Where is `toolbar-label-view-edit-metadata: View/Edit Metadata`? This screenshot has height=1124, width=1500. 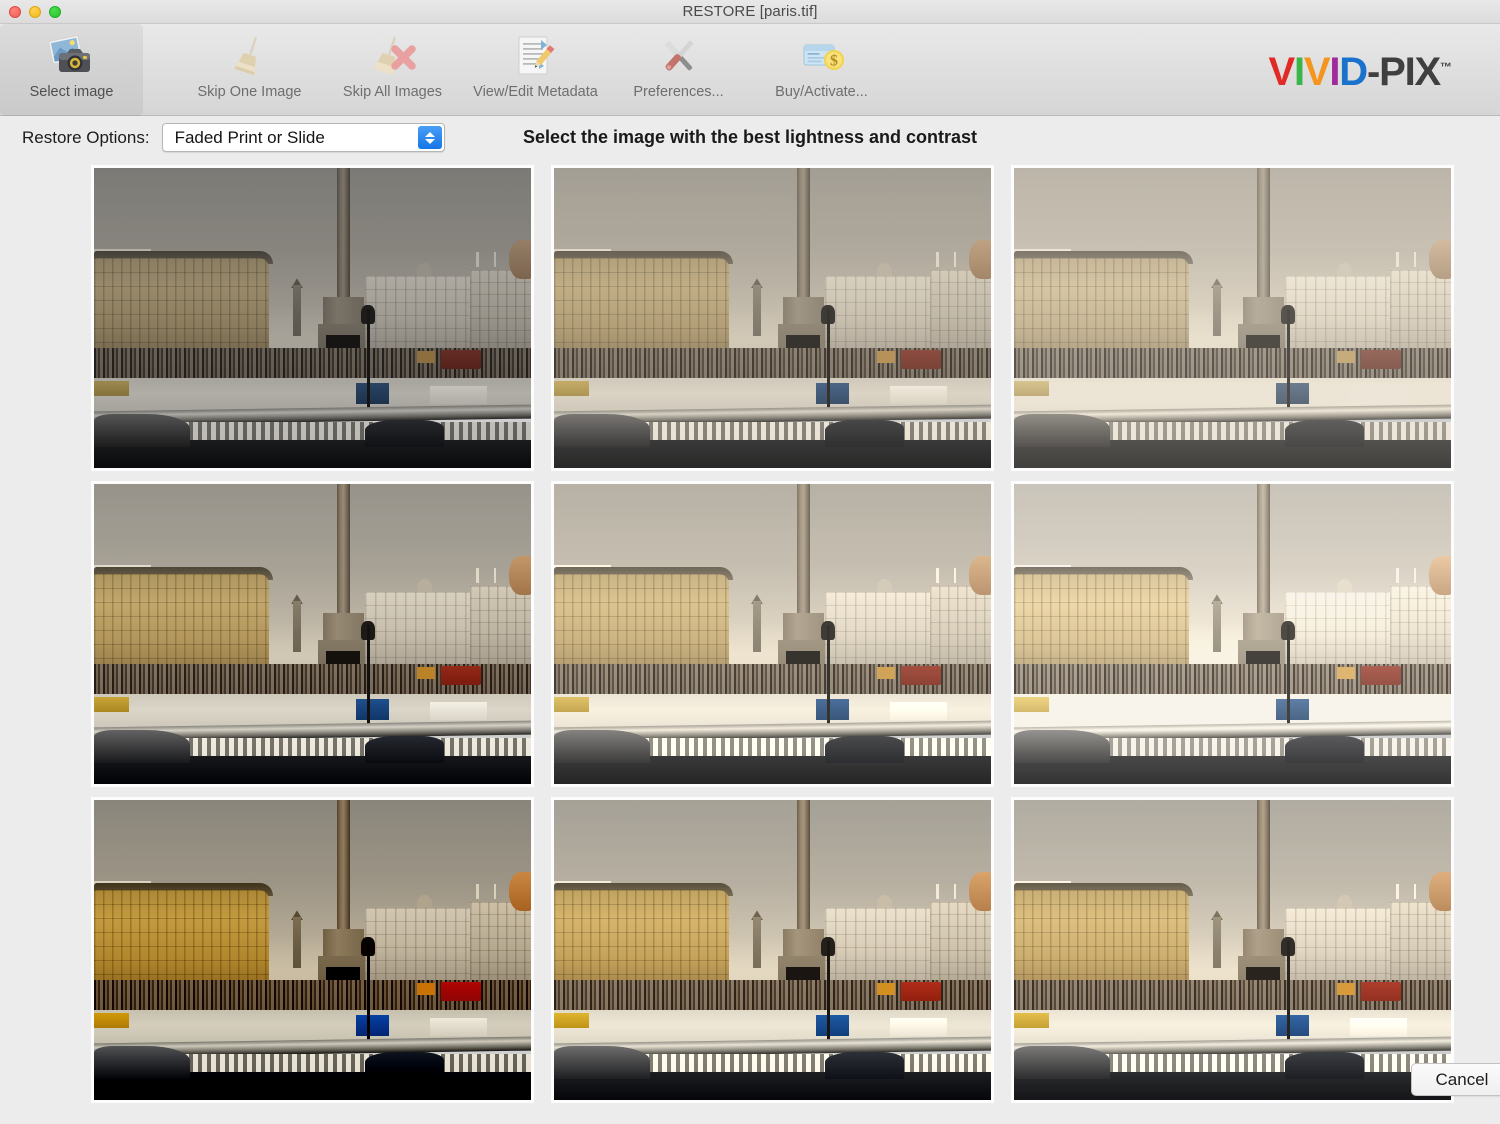
toolbar-label-view-edit-metadata: View/Edit Metadata is located at coordinates (535, 92).